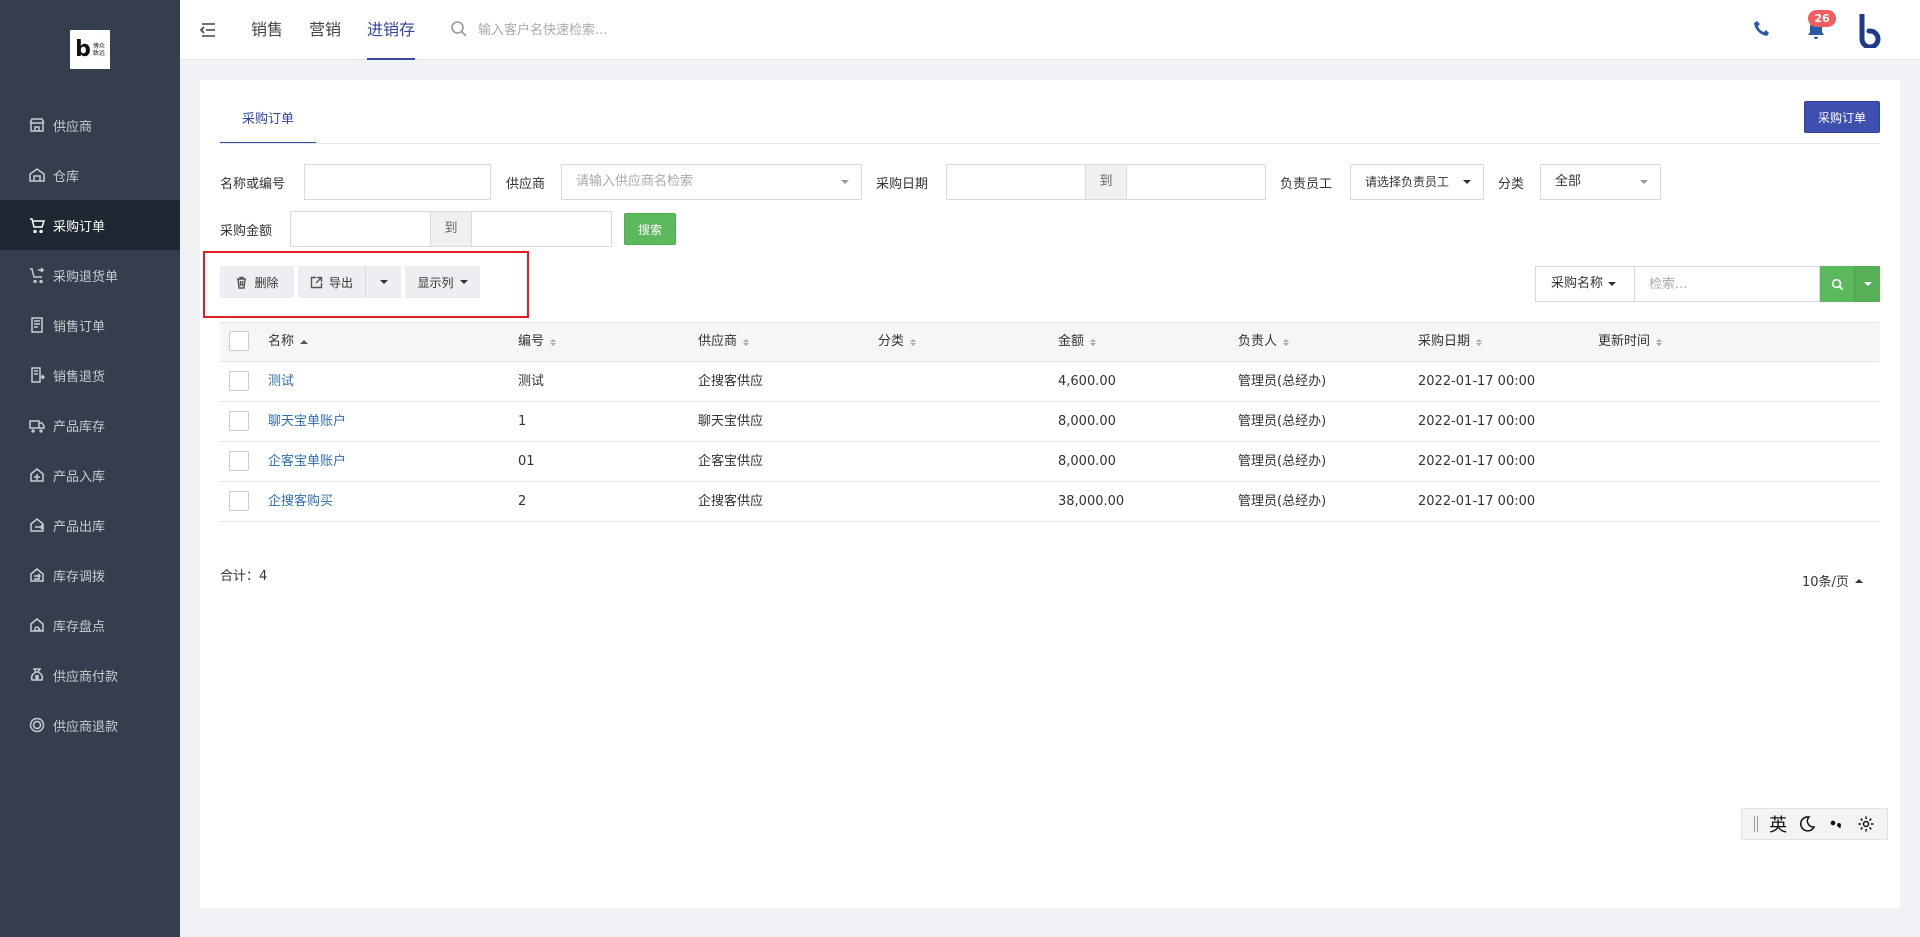 The image size is (1920, 937). Describe the element at coordinates (1778, 824) in the screenshot. I see `ime-language-toggle: 英` at that location.